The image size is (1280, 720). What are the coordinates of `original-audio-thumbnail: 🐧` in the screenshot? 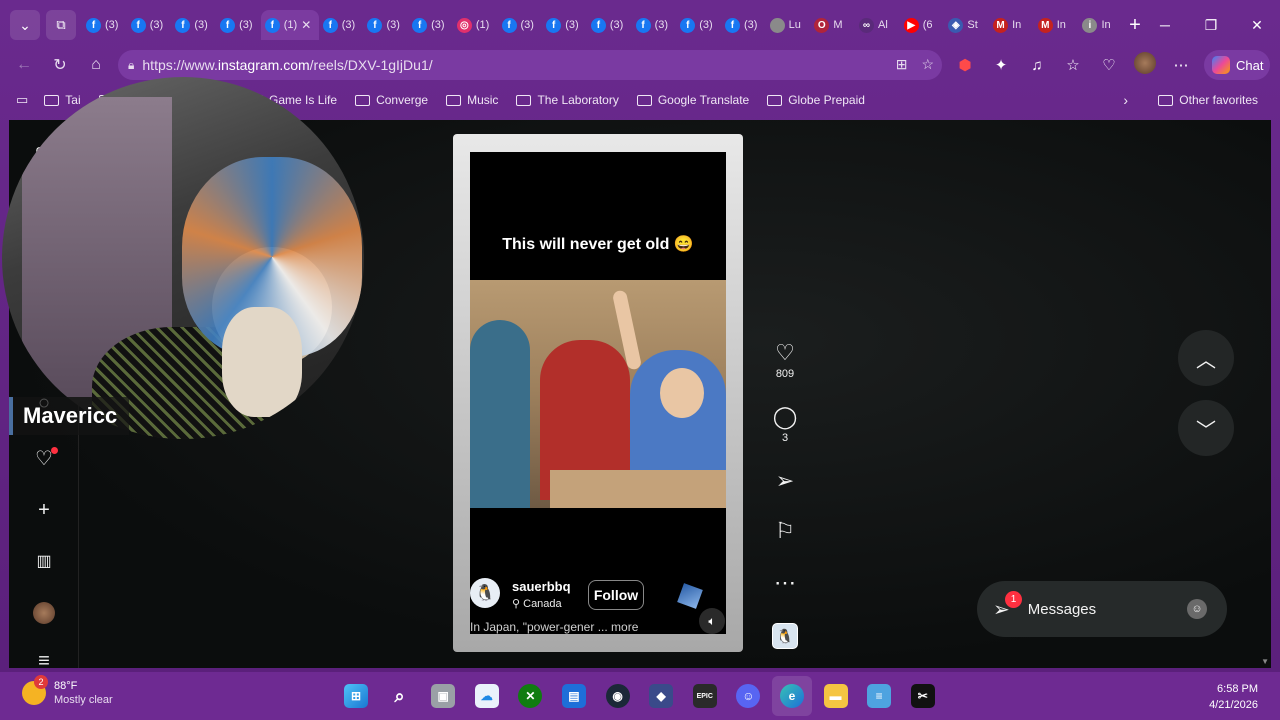 It's located at (785, 636).